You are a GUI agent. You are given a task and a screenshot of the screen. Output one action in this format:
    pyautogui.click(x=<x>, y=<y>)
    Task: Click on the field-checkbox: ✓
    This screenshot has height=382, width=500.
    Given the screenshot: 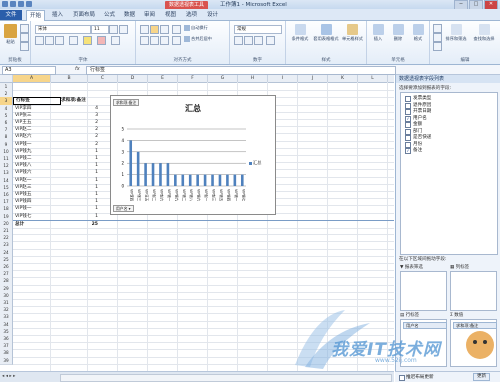 What is the action you would take?
    pyautogui.click(x=408, y=118)
    